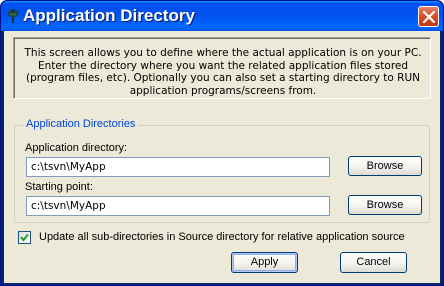 The image size is (444, 286). I want to click on update-subdirs-checkbox, so click(24, 237).